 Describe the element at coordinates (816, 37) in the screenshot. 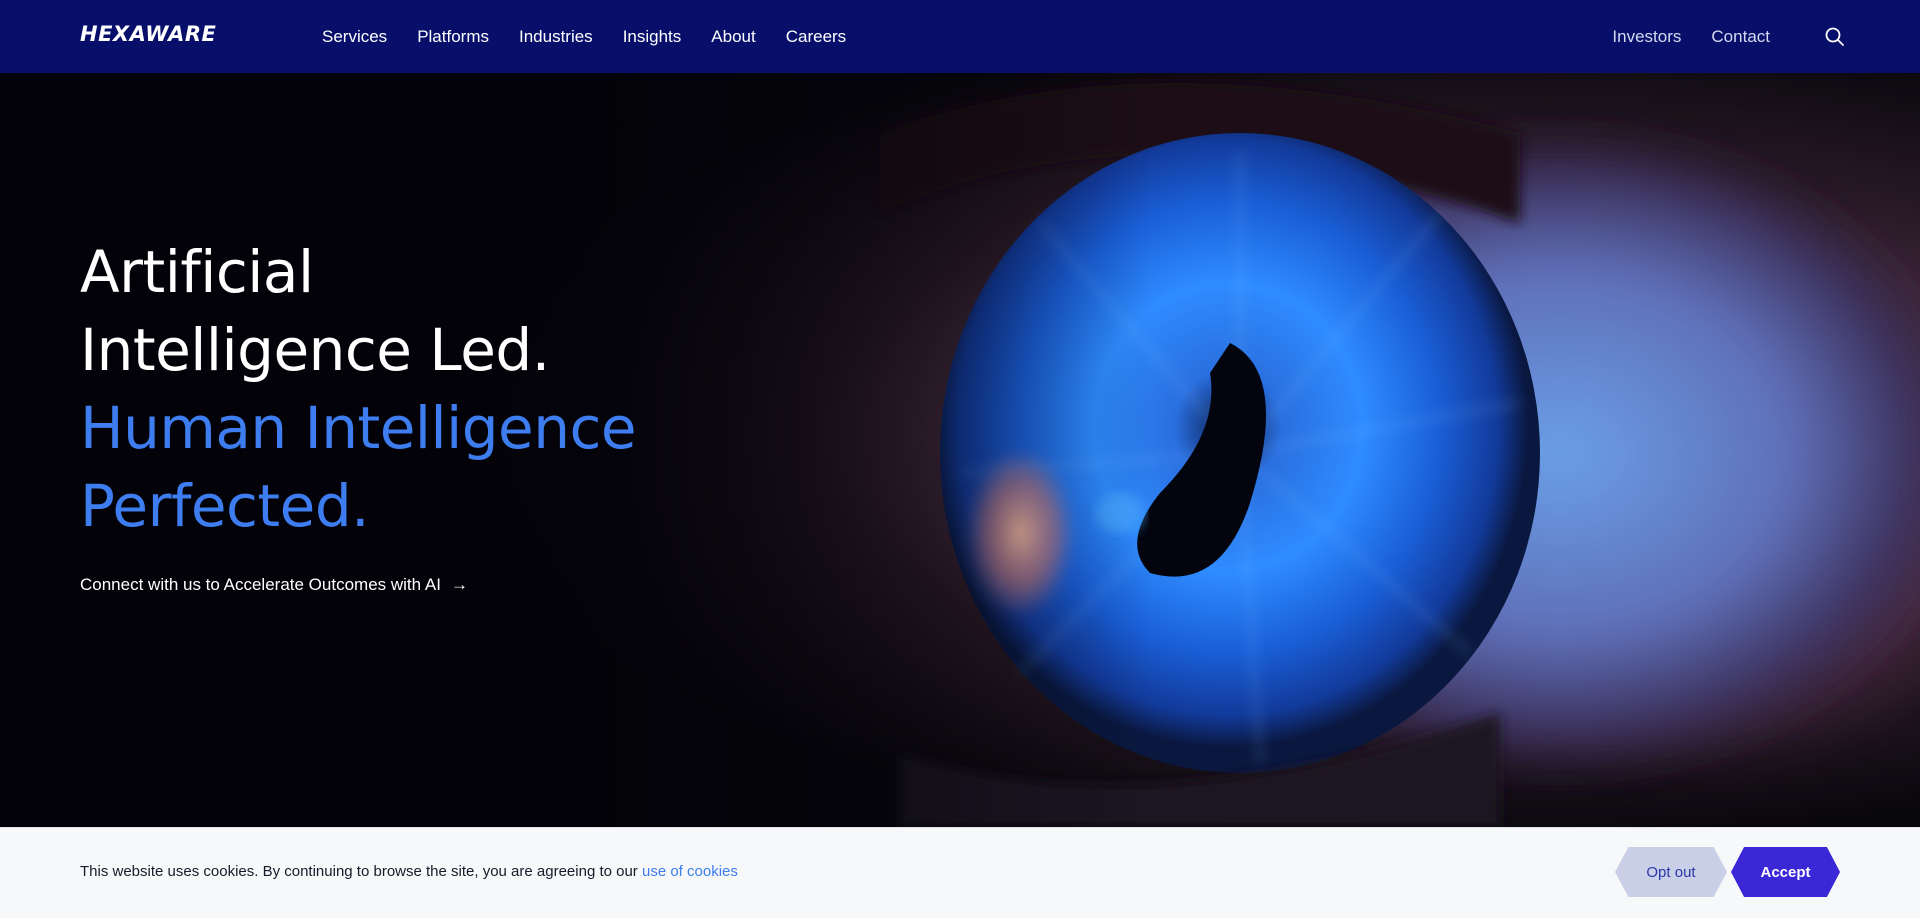

I see `nav-item-careers: Careers` at that location.